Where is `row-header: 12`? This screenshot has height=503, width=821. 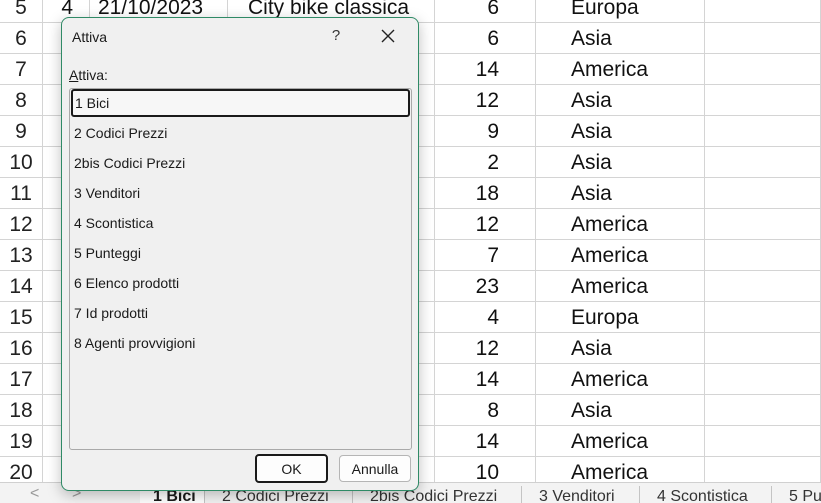 row-header: 12 is located at coordinates (21, 224).